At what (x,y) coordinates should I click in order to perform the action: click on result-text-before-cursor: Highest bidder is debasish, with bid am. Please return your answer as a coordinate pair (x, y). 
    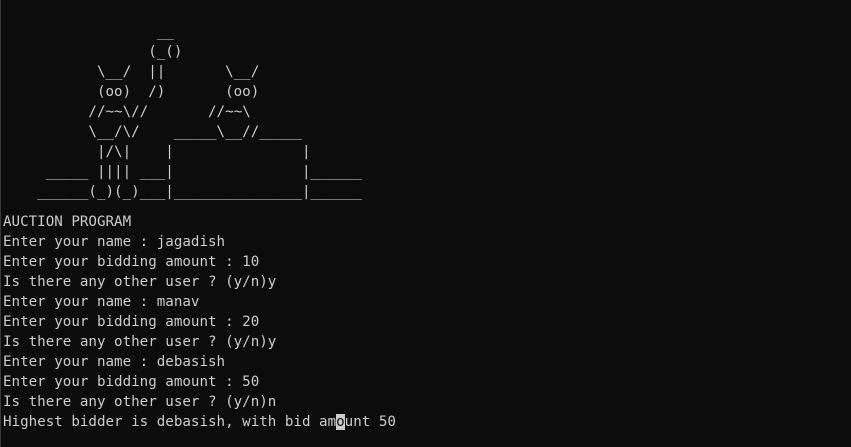
    Looking at the image, I should click on (170, 422).